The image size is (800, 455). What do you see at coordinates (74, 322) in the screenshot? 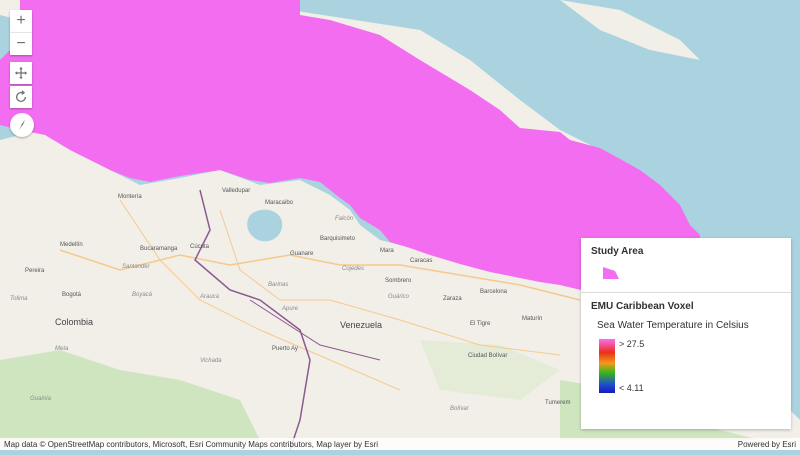
I see `map-label: Colombia` at bounding box center [74, 322].